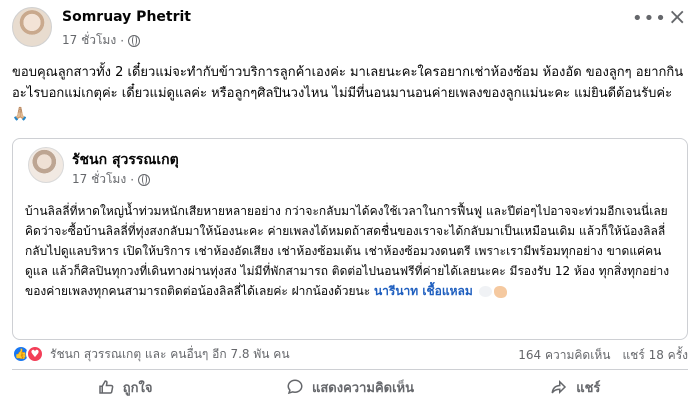 This screenshot has height=406, width=700. I want to click on thumbs-up-icon, so click(106, 387).